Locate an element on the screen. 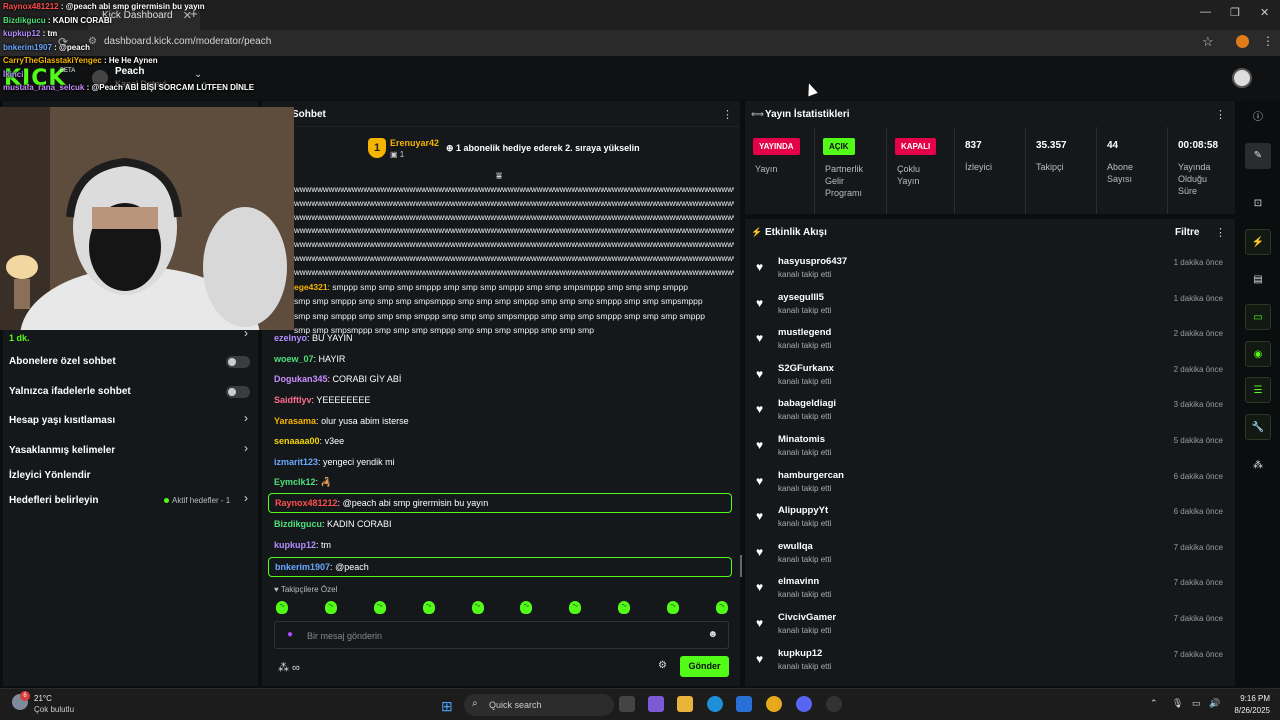 This screenshot has height=720, width=1280. activity-username: mustlegend is located at coordinates (804, 332).